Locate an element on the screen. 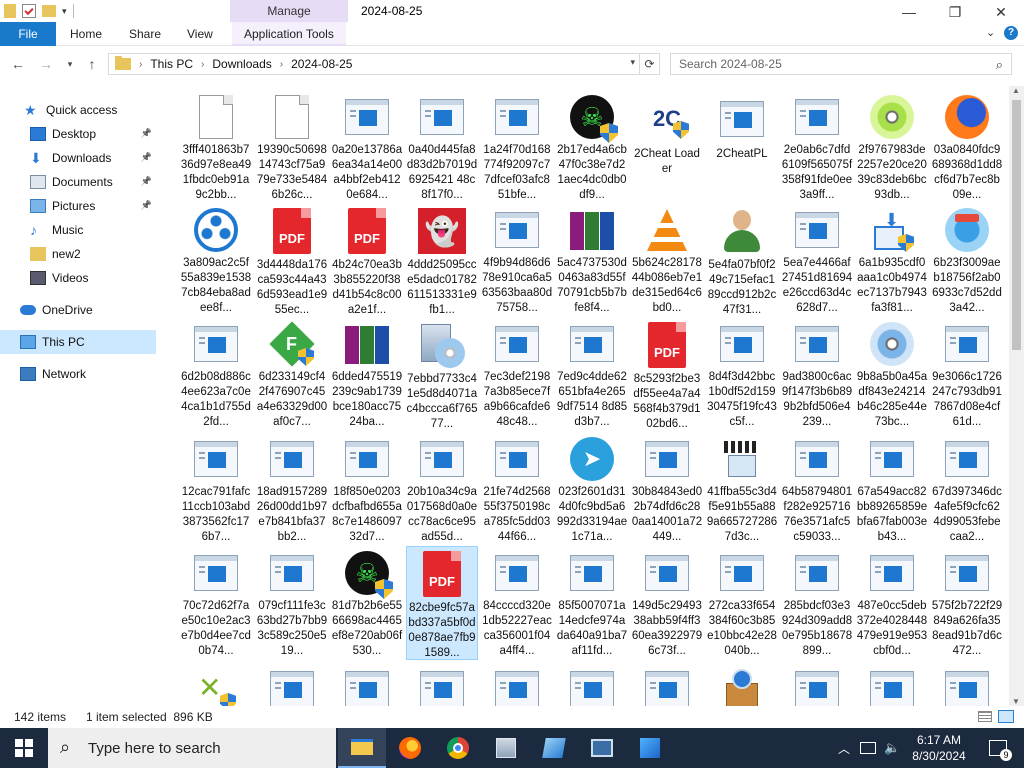  sidebar-item-quick-access: ★ Quick access is located at coordinates (78, 110).